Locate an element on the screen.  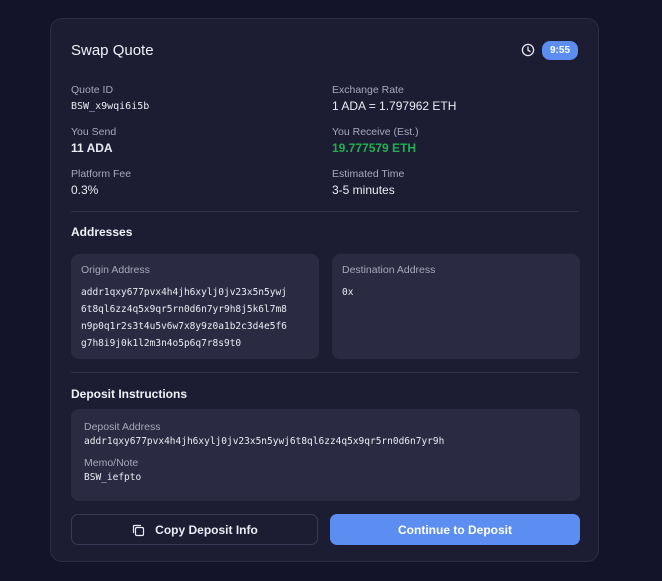
quote-id-label: Quote ID is located at coordinates (92, 90).